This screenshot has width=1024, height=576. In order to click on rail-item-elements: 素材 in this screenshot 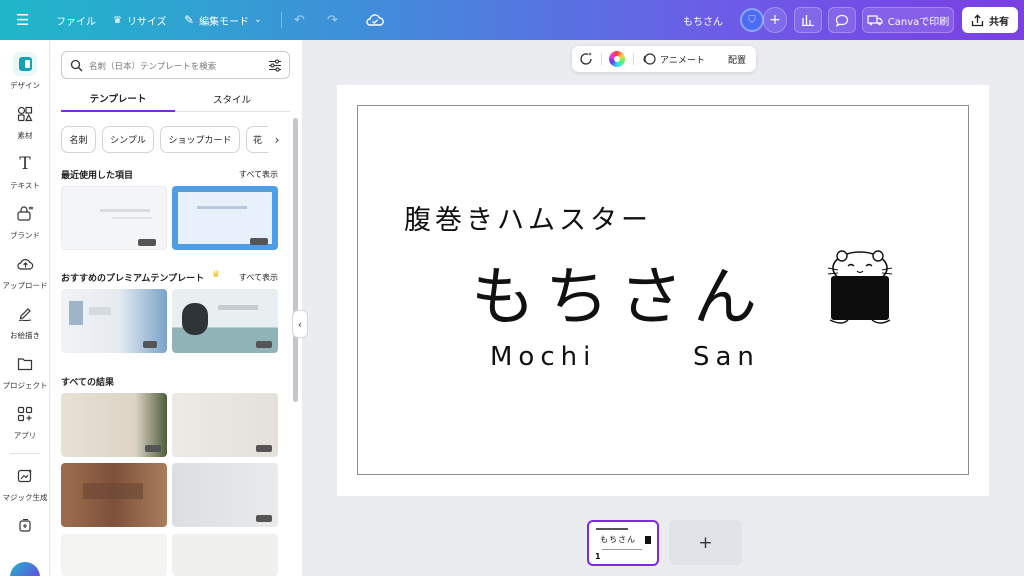, I will do `click(25, 121)`.